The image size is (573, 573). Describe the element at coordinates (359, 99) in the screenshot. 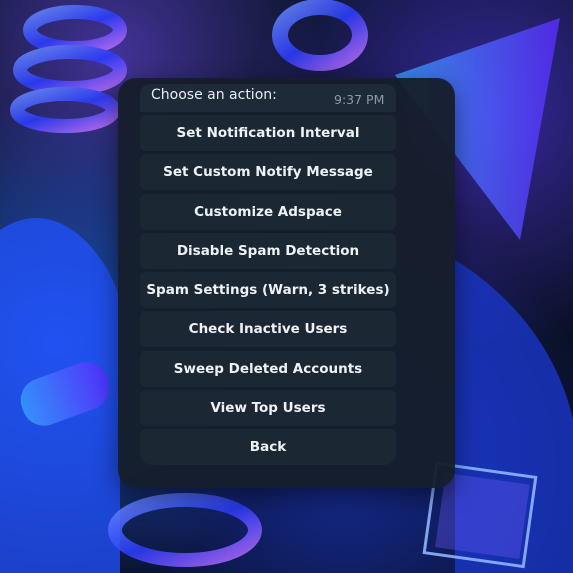

I see `message-timestamp: 9:37 PM` at that location.